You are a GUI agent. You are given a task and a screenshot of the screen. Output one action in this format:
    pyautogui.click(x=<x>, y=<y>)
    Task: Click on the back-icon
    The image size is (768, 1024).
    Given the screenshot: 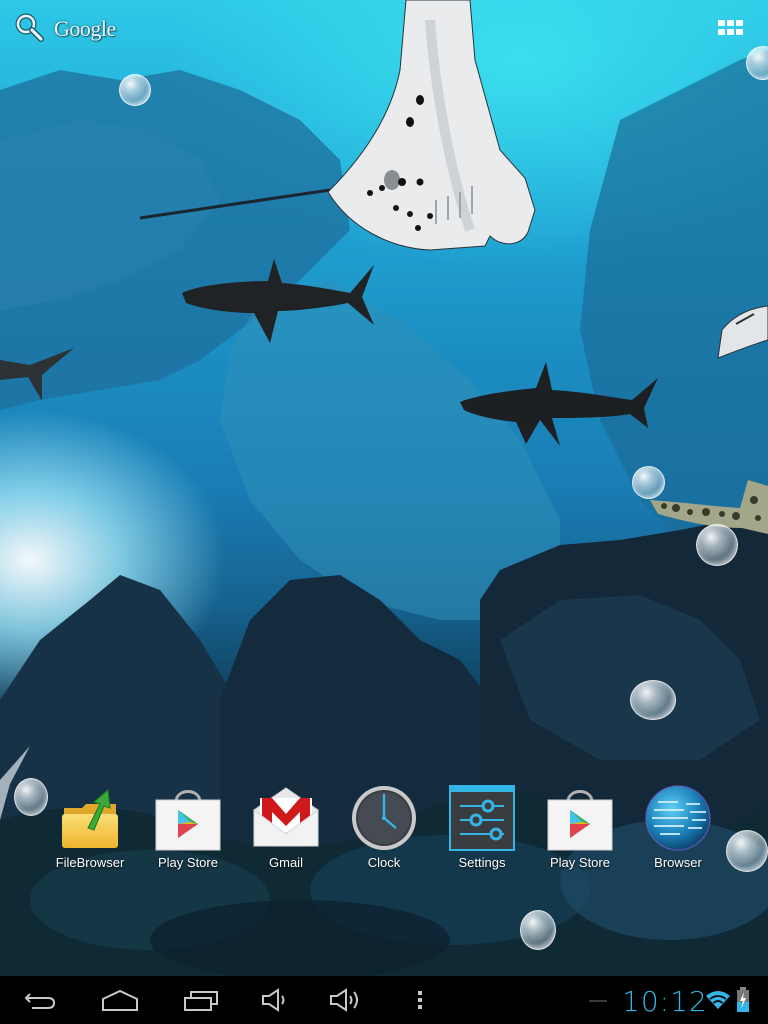 What is the action you would take?
    pyautogui.click(x=40, y=1001)
    